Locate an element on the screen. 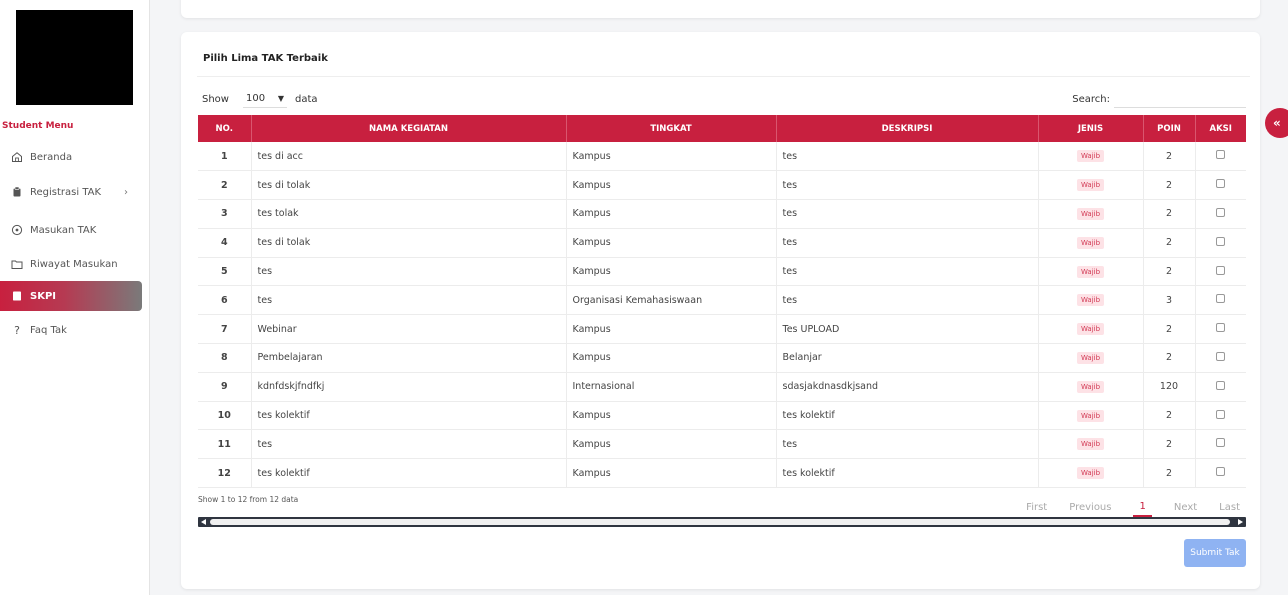  header-tingkat: TINGKAT is located at coordinates (671, 128).